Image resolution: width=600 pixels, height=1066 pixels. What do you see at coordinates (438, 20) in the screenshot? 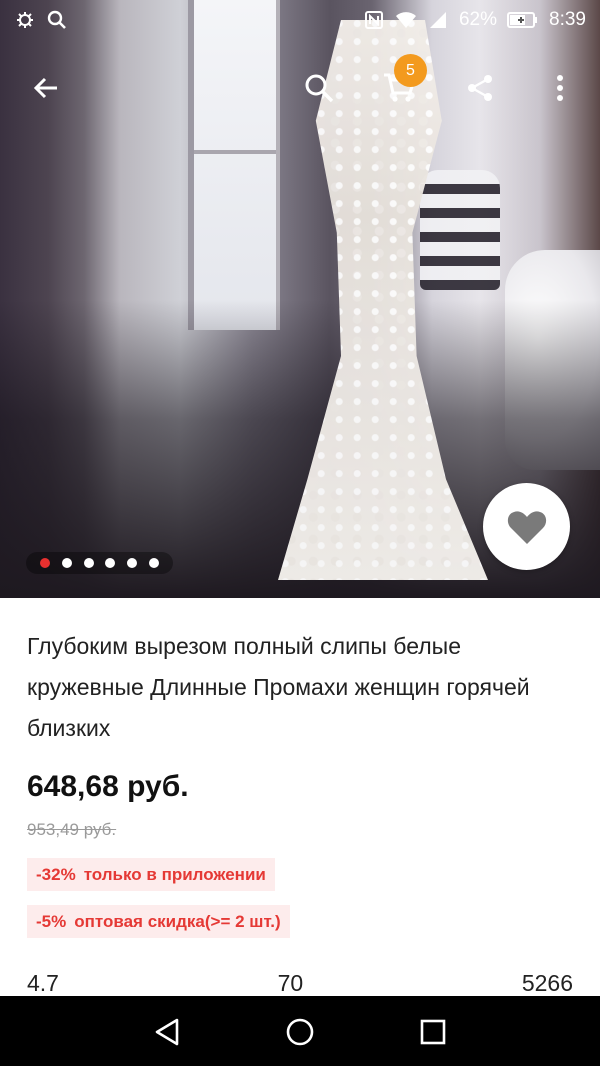
I see `signal-icon` at bounding box center [438, 20].